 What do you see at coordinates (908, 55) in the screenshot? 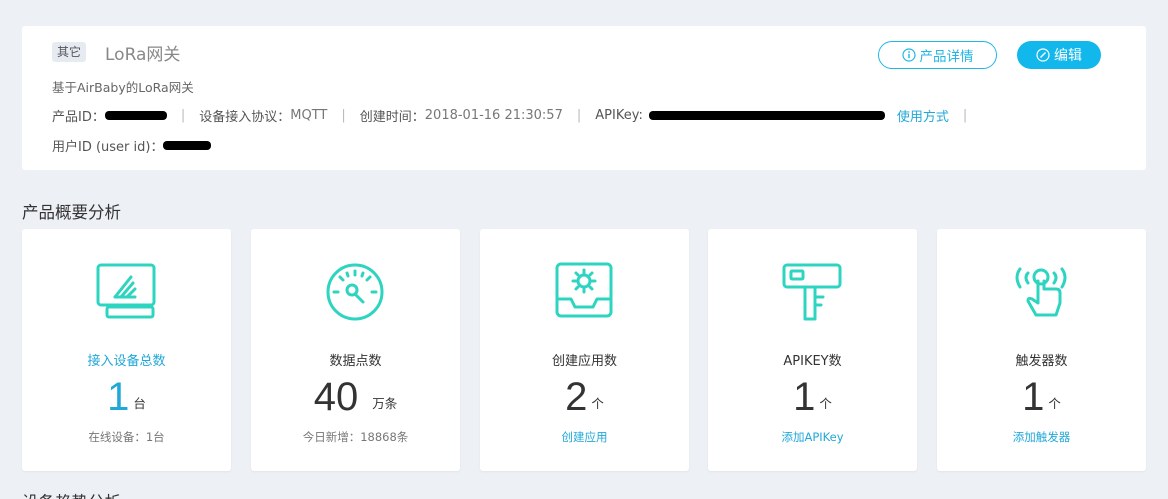
I see `info-icon` at bounding box center [908, 55].